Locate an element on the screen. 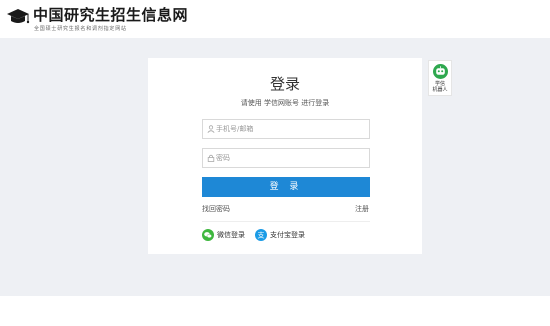 The width and height of the screenshot is (550, 326). user-icon is located at coordinates (211, 129).